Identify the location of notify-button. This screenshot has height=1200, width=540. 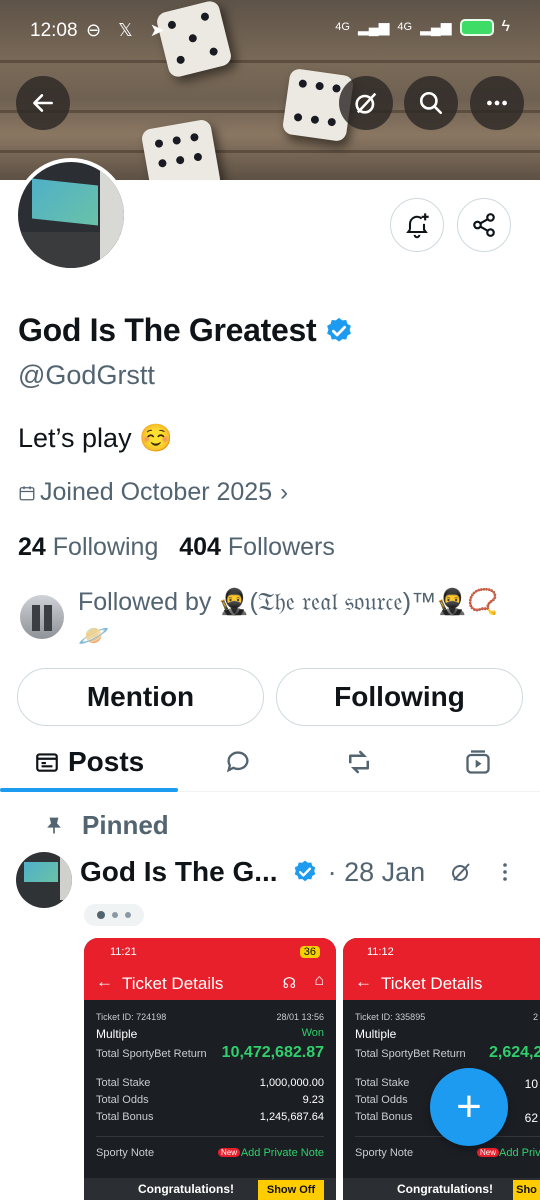
(417, 225).